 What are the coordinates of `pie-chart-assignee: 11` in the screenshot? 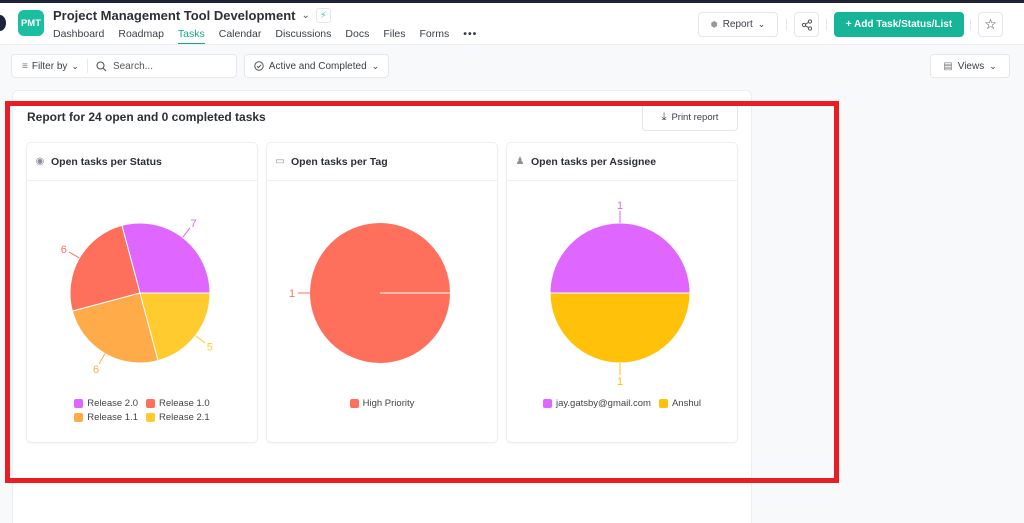 It's located at (620, 294).